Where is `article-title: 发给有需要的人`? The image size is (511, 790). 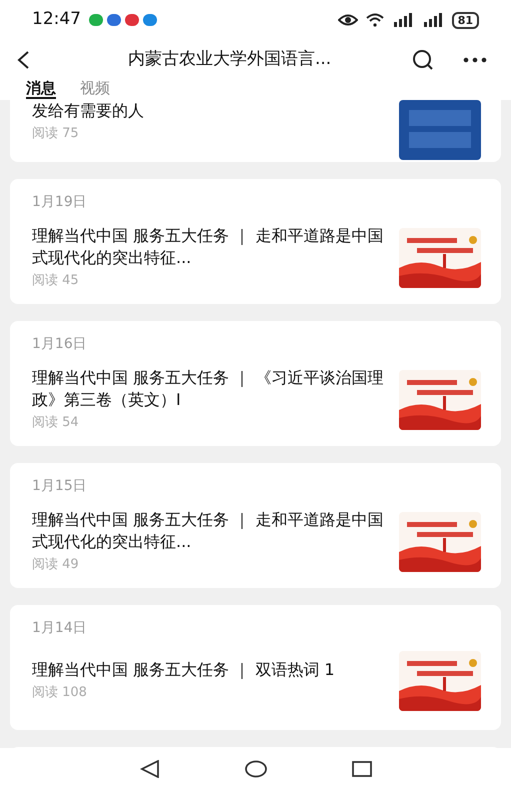
article-title: 发给有需要的人 is located at coordinates (88, 111).